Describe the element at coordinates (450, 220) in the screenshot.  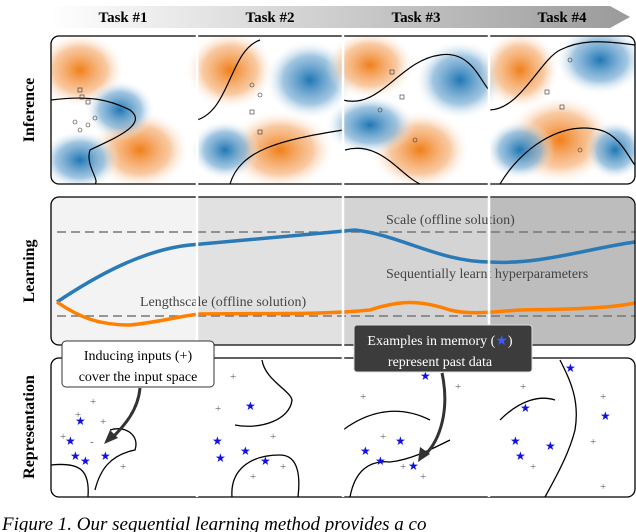
I see `scale-label: Scale (offline solution)` at that location.